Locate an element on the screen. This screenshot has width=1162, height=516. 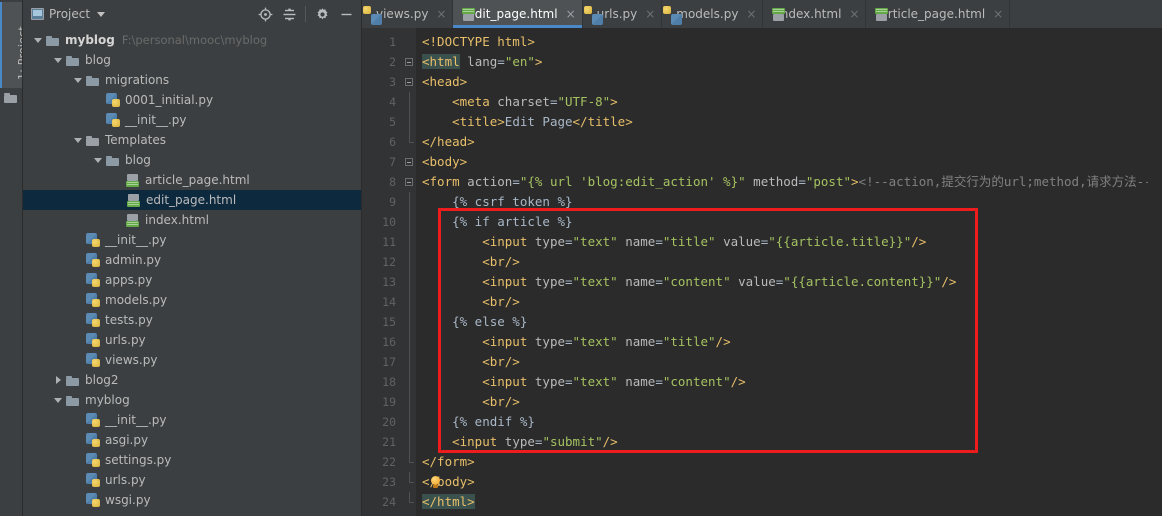
tree-item-blog2: blog2 is located at coordinates (192, 380).